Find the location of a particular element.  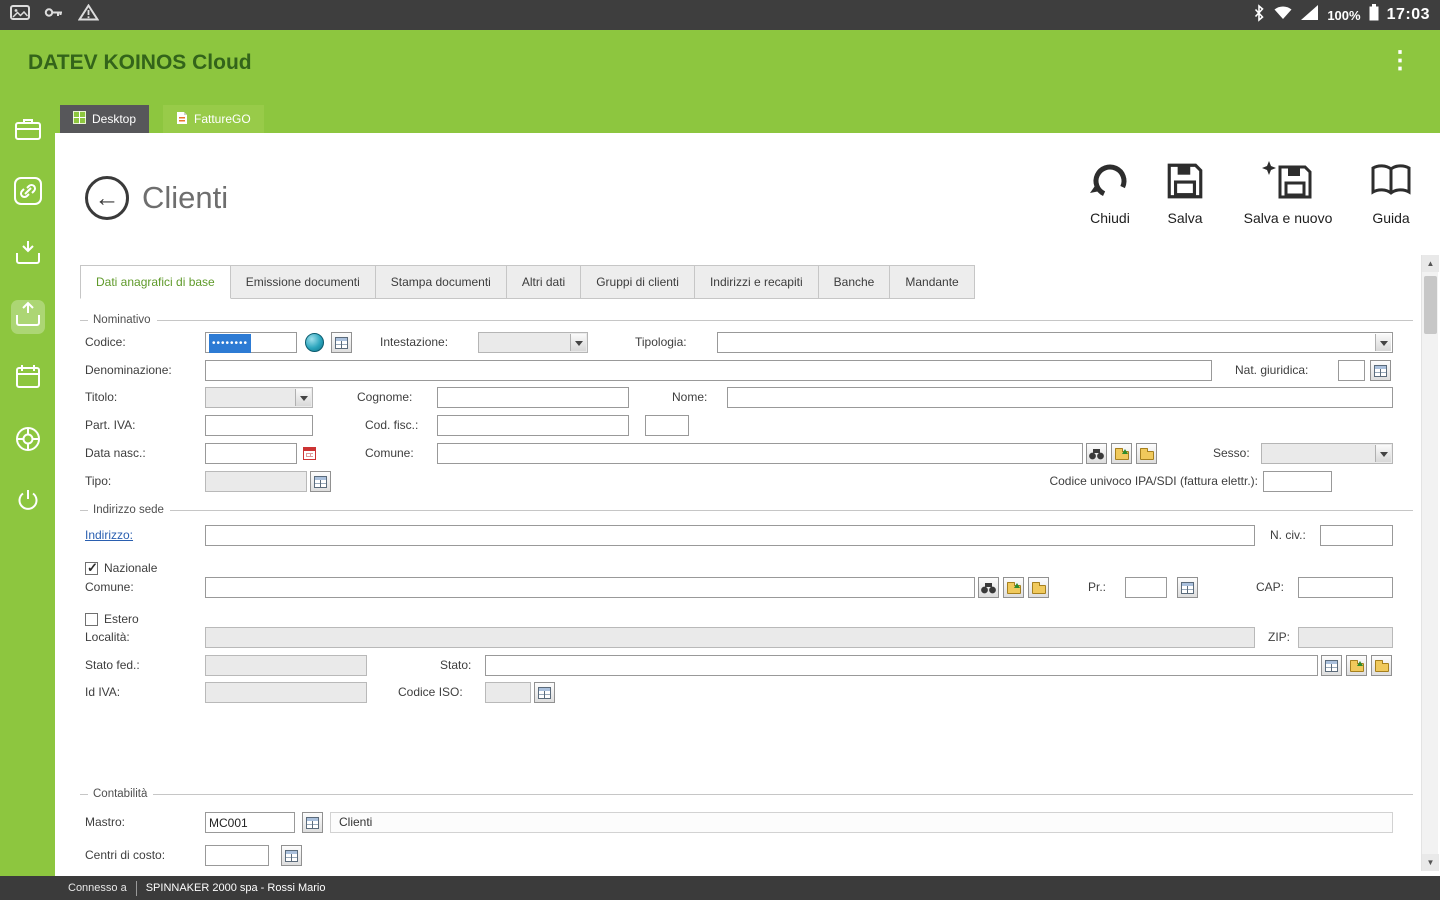

comune-nascita-browse-button is located at coordinates (1146, 453).